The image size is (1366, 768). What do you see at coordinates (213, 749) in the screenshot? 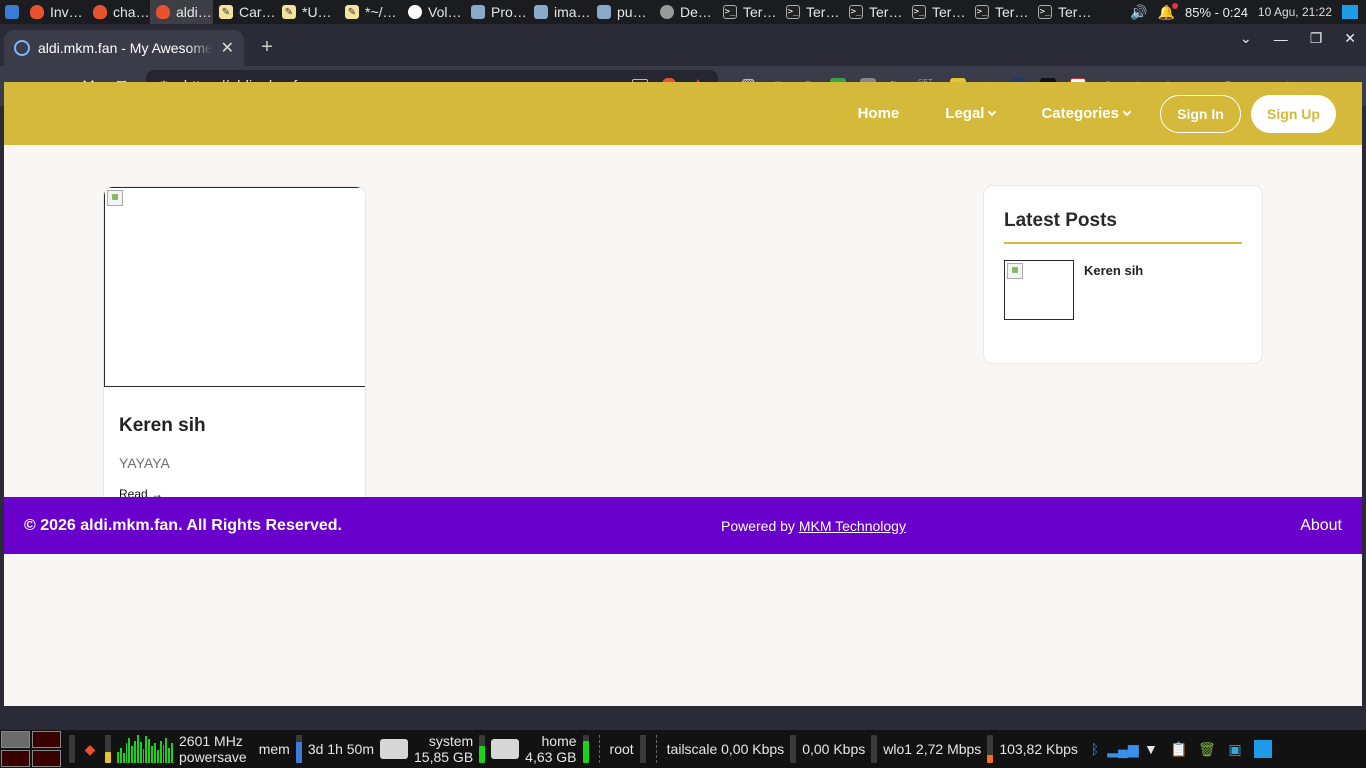
I see `cpu-frequency: 2601 MHz powersave` at bounding box center [213, 749].